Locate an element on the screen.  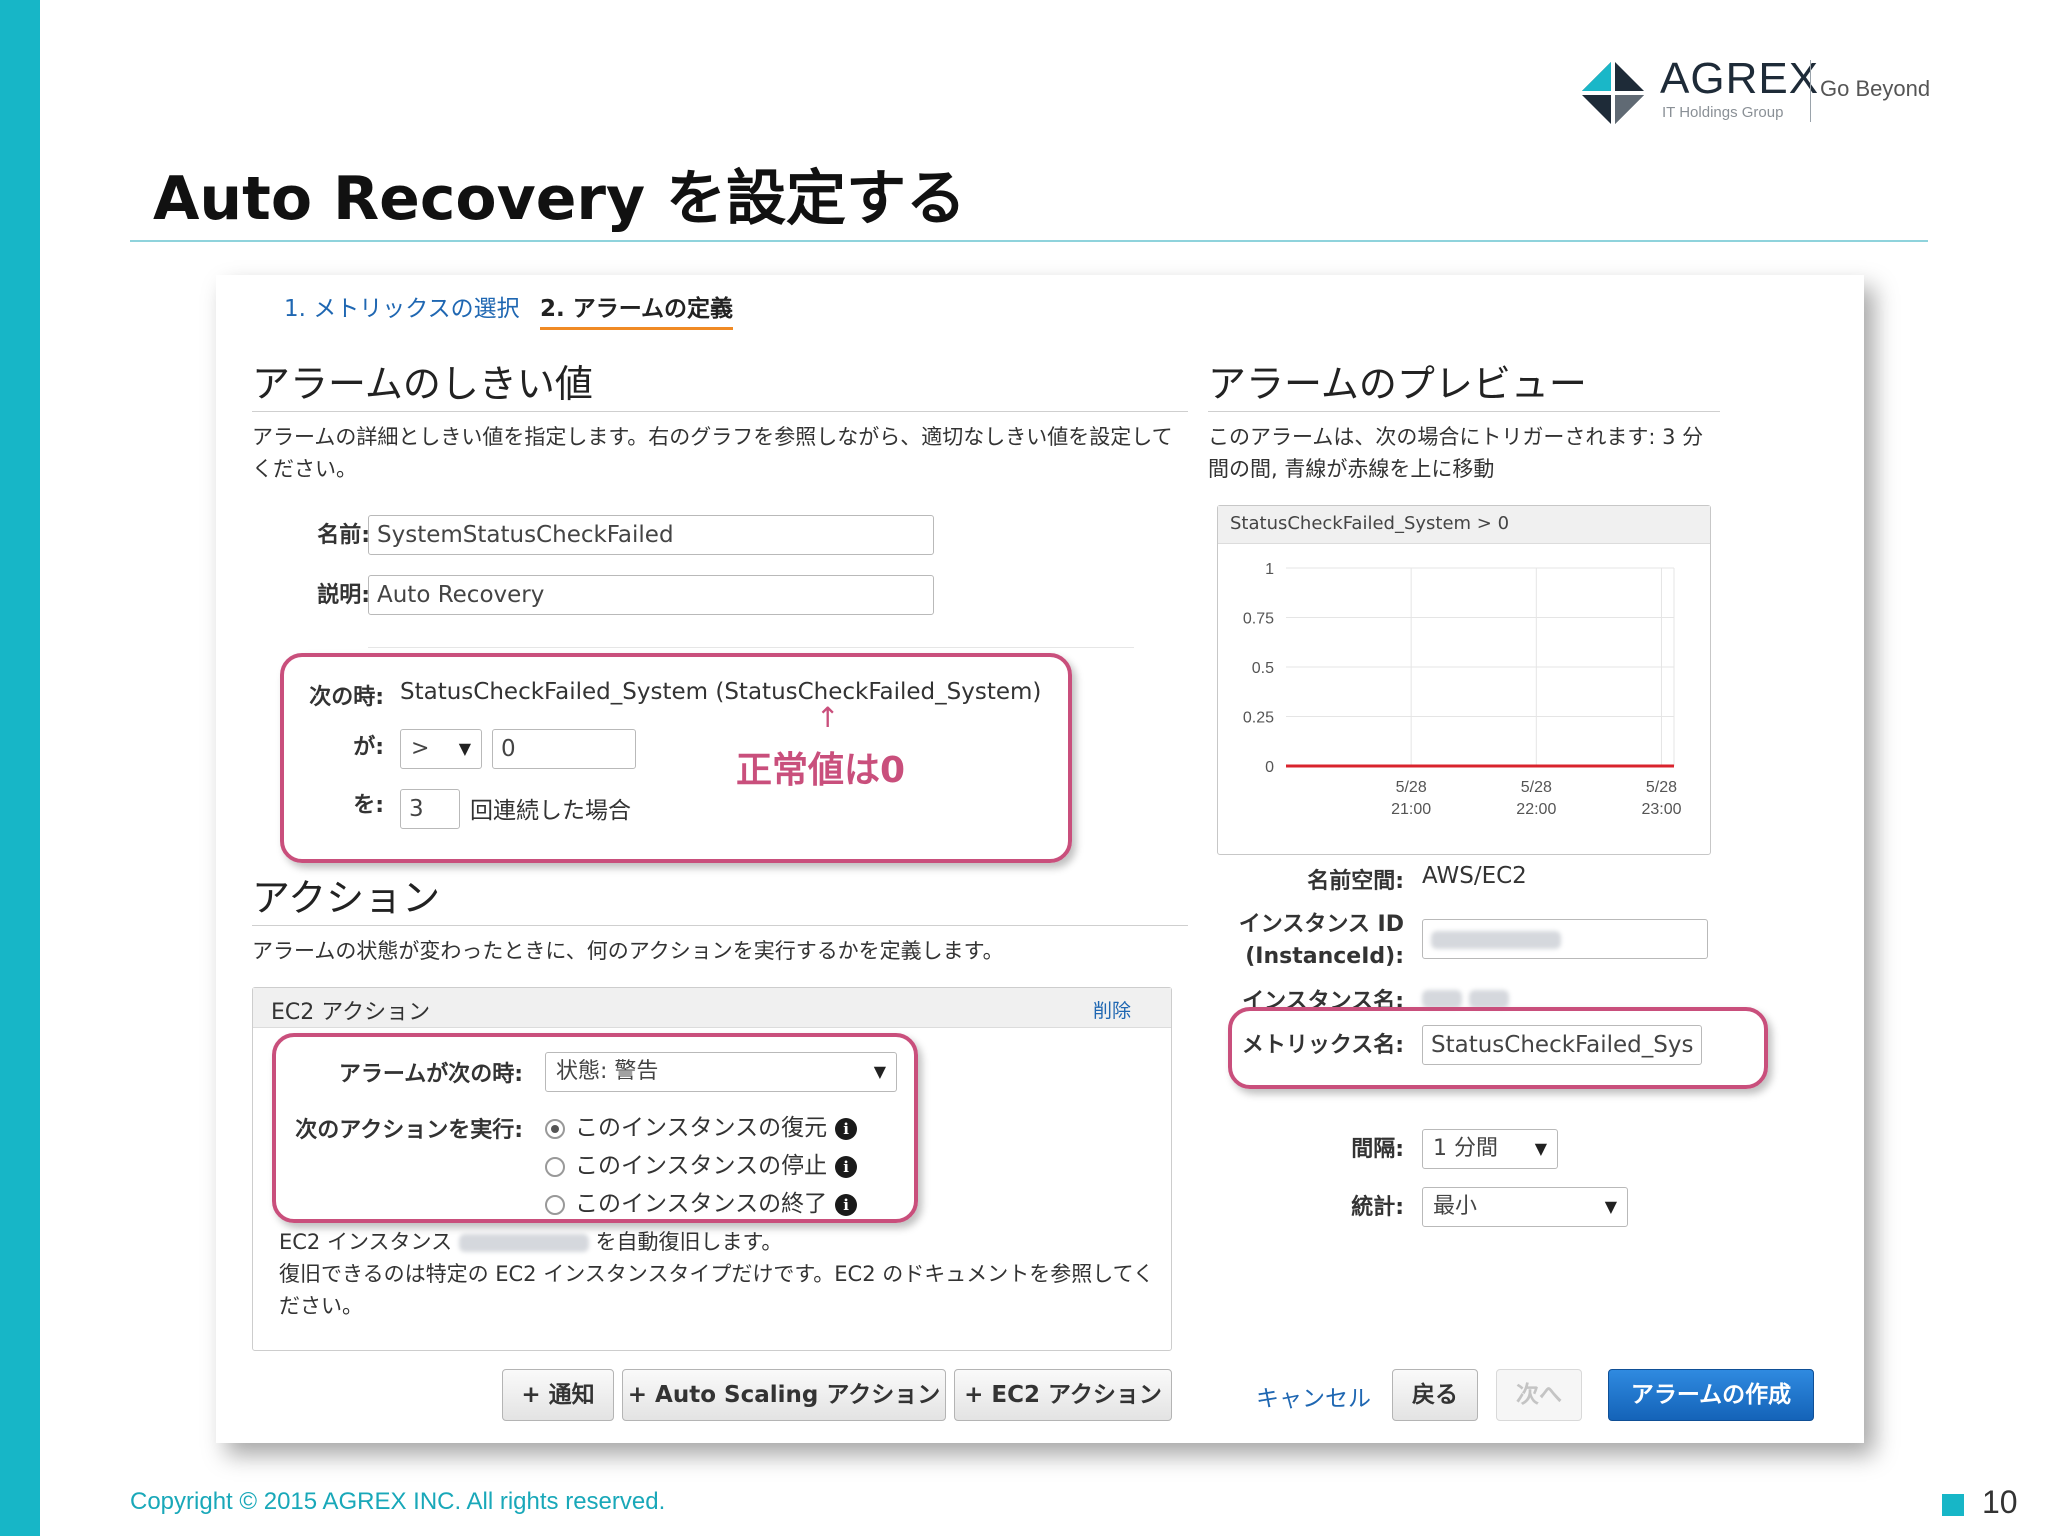
slide-title: Auto Recovery を設定する is located at coordinates (560, 199).